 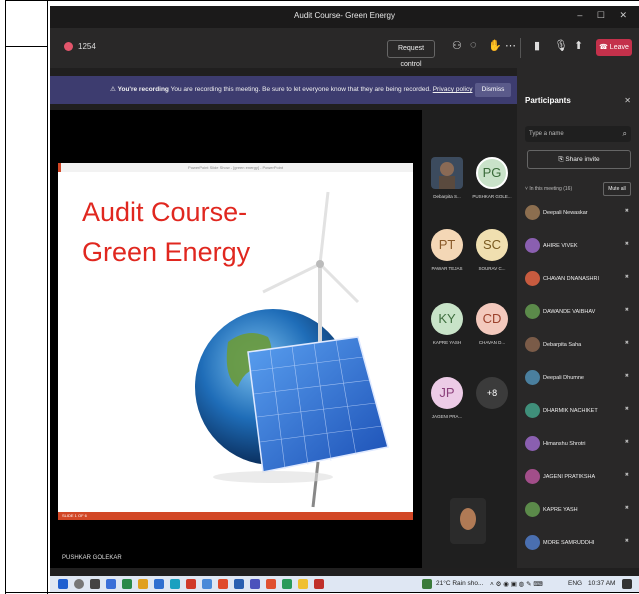 What do you see at coordinates (63, 584) in the screenshot?
I see `start-icon` at bounding box center [63, 584].